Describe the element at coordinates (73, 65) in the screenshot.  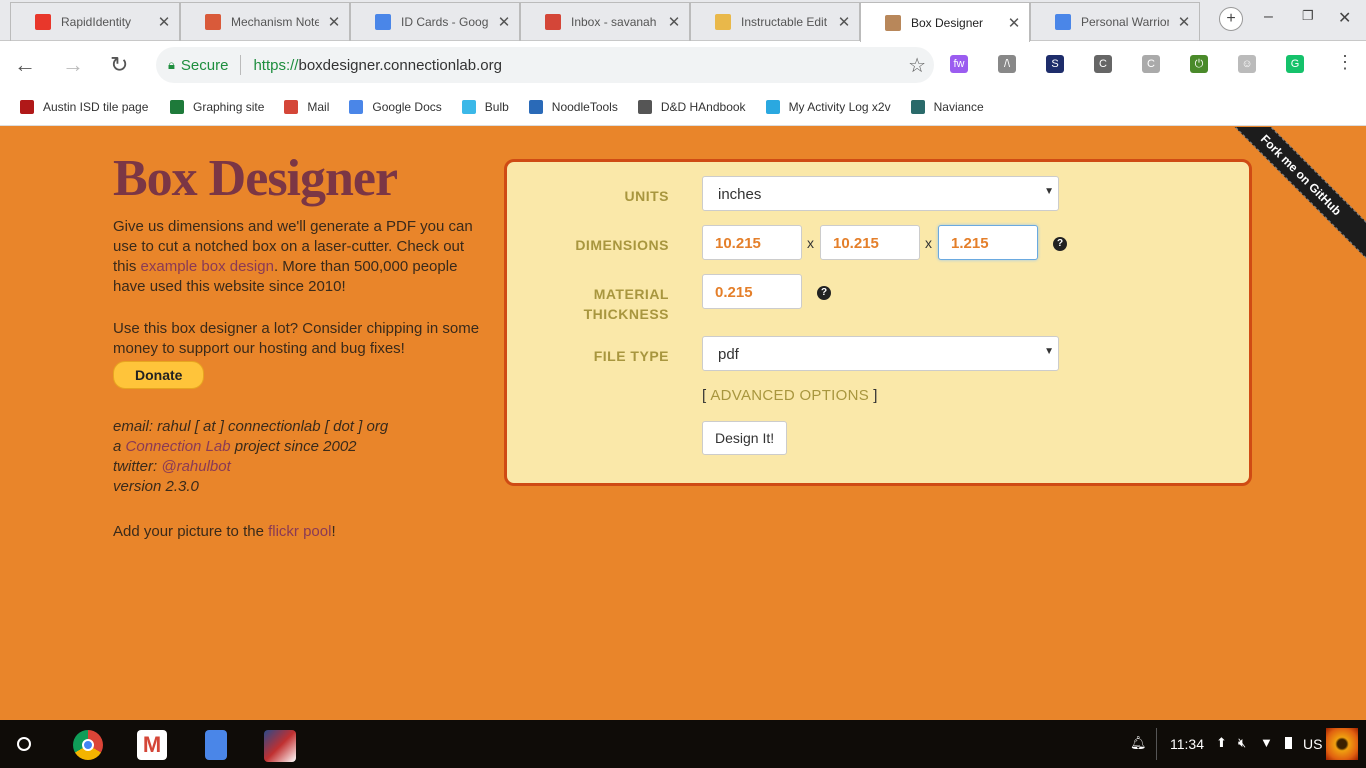
I see `forward-button: →` at that location.